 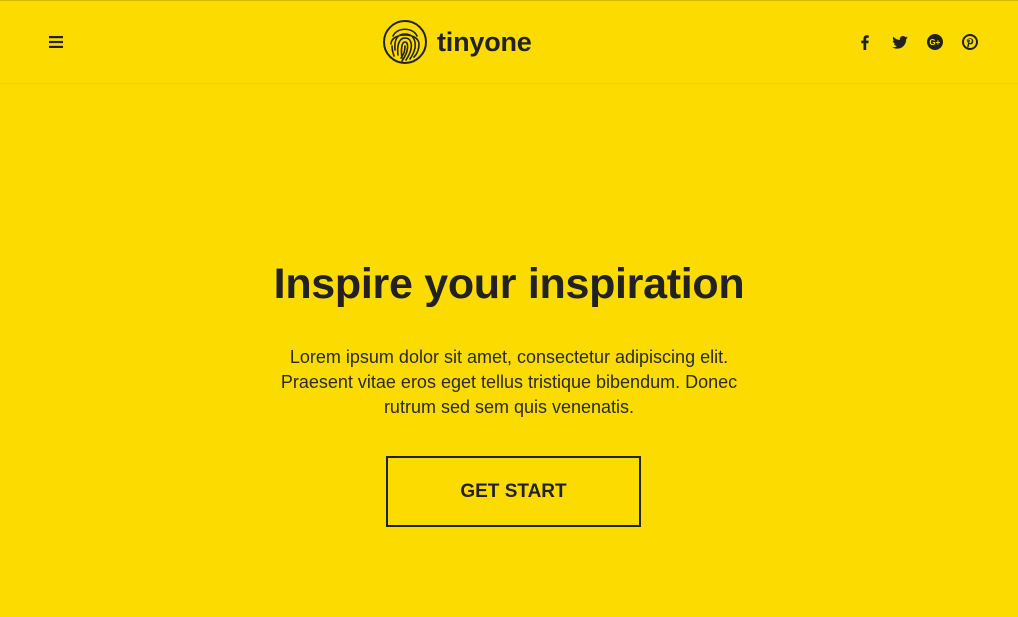 I want to click on pinterest-icon, so click(x=970, y=42).